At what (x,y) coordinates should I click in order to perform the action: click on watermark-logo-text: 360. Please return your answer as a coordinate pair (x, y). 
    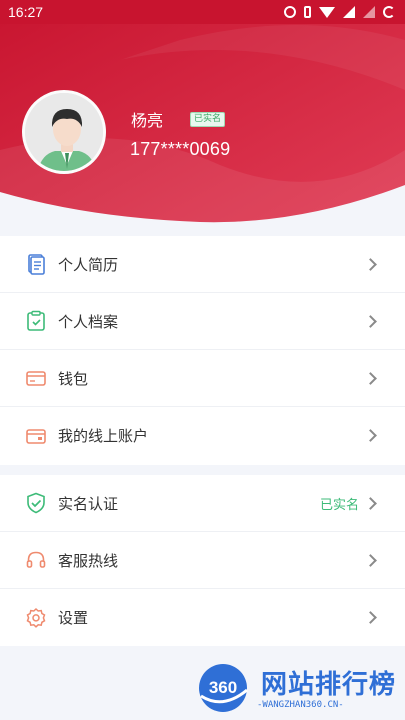
    Looking at the image, I should click on (223, 687).